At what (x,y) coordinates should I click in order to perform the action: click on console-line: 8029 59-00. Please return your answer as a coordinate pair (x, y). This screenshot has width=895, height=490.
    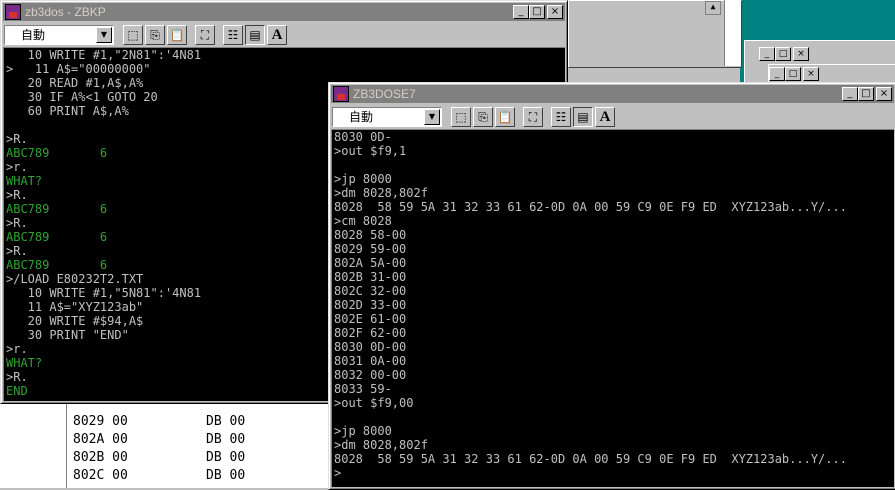
    Looking at the image, I should click on (370, 249).